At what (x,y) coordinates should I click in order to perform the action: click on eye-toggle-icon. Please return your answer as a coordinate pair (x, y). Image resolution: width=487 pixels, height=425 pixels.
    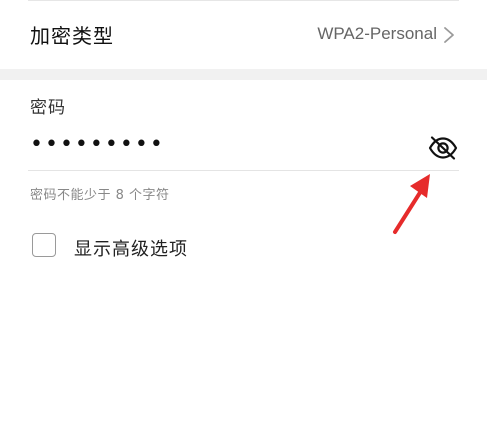
    Looking at the image, I should click on (443, 148).